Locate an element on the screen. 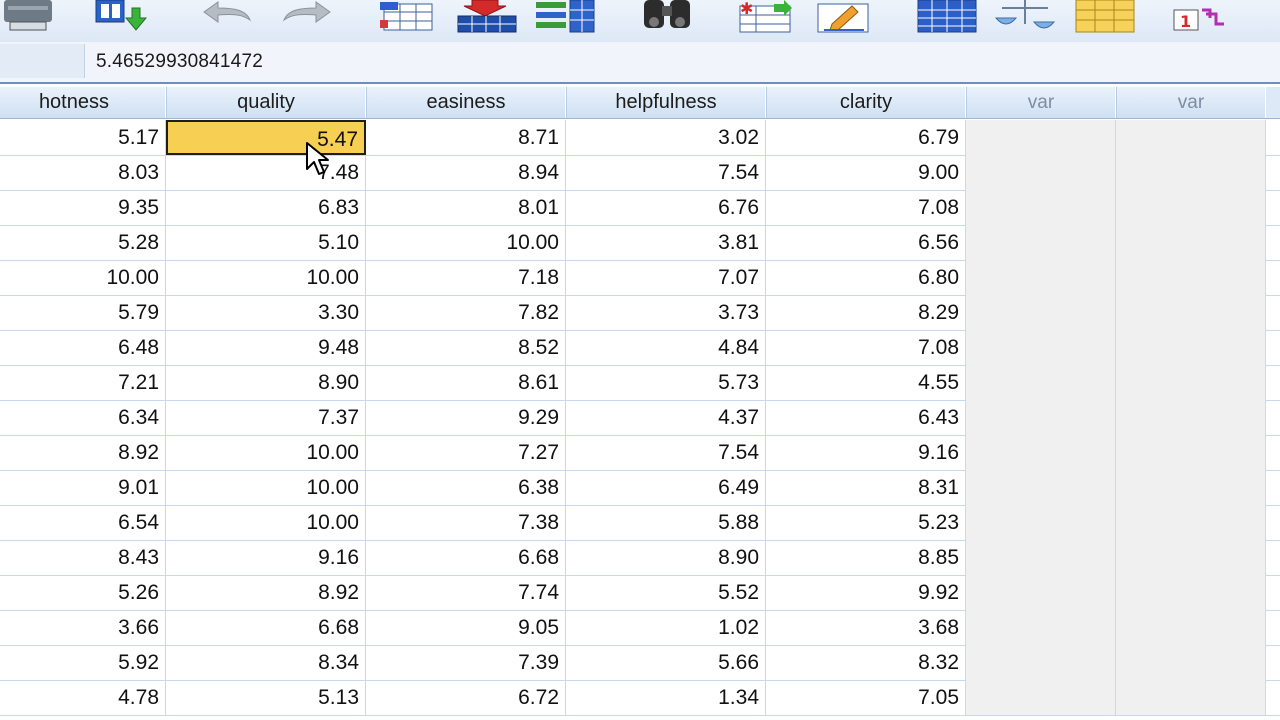 The height and width of the screenshot is (720, 1280). table-cell: 5.88 is located at coordinates (666, 522).